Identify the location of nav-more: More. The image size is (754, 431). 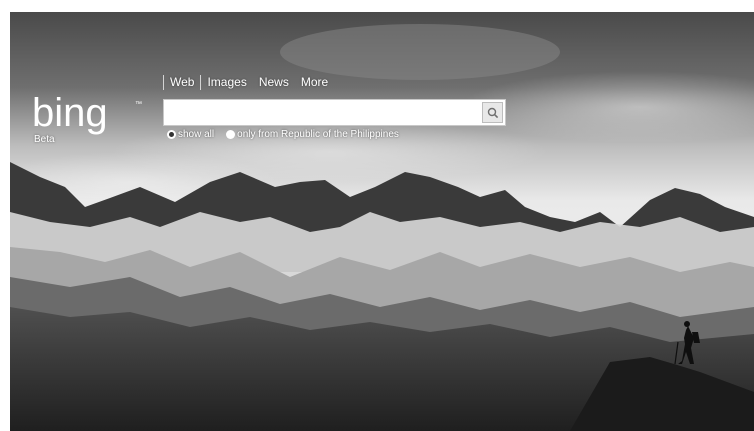
(314, 82).